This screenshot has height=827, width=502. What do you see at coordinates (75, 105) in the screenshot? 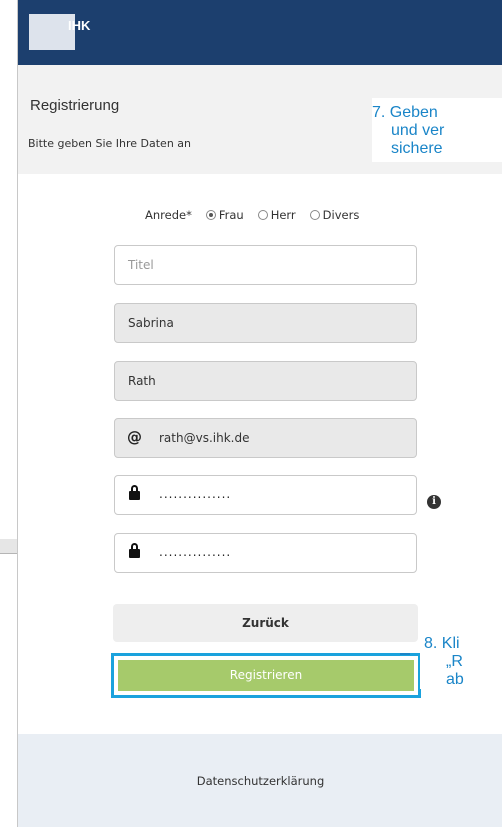
I see `page-title: Registrierung` at bounding box center [75, 105].